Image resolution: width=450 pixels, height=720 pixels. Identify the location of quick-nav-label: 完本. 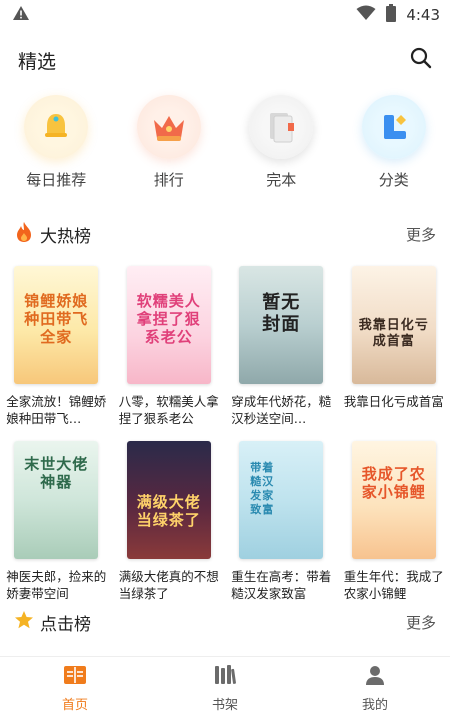
(281, 180).